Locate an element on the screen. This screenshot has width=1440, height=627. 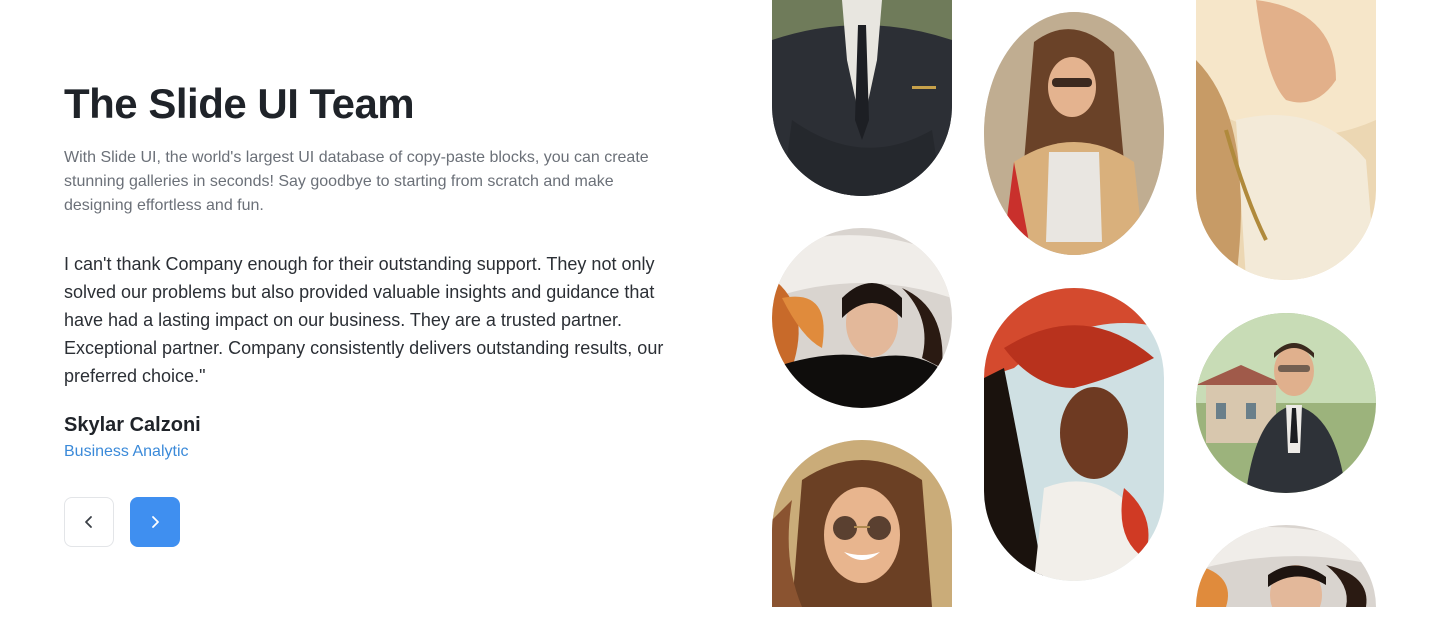
team-photo-woman-red-scarf is located at coordinates (1074, 434).